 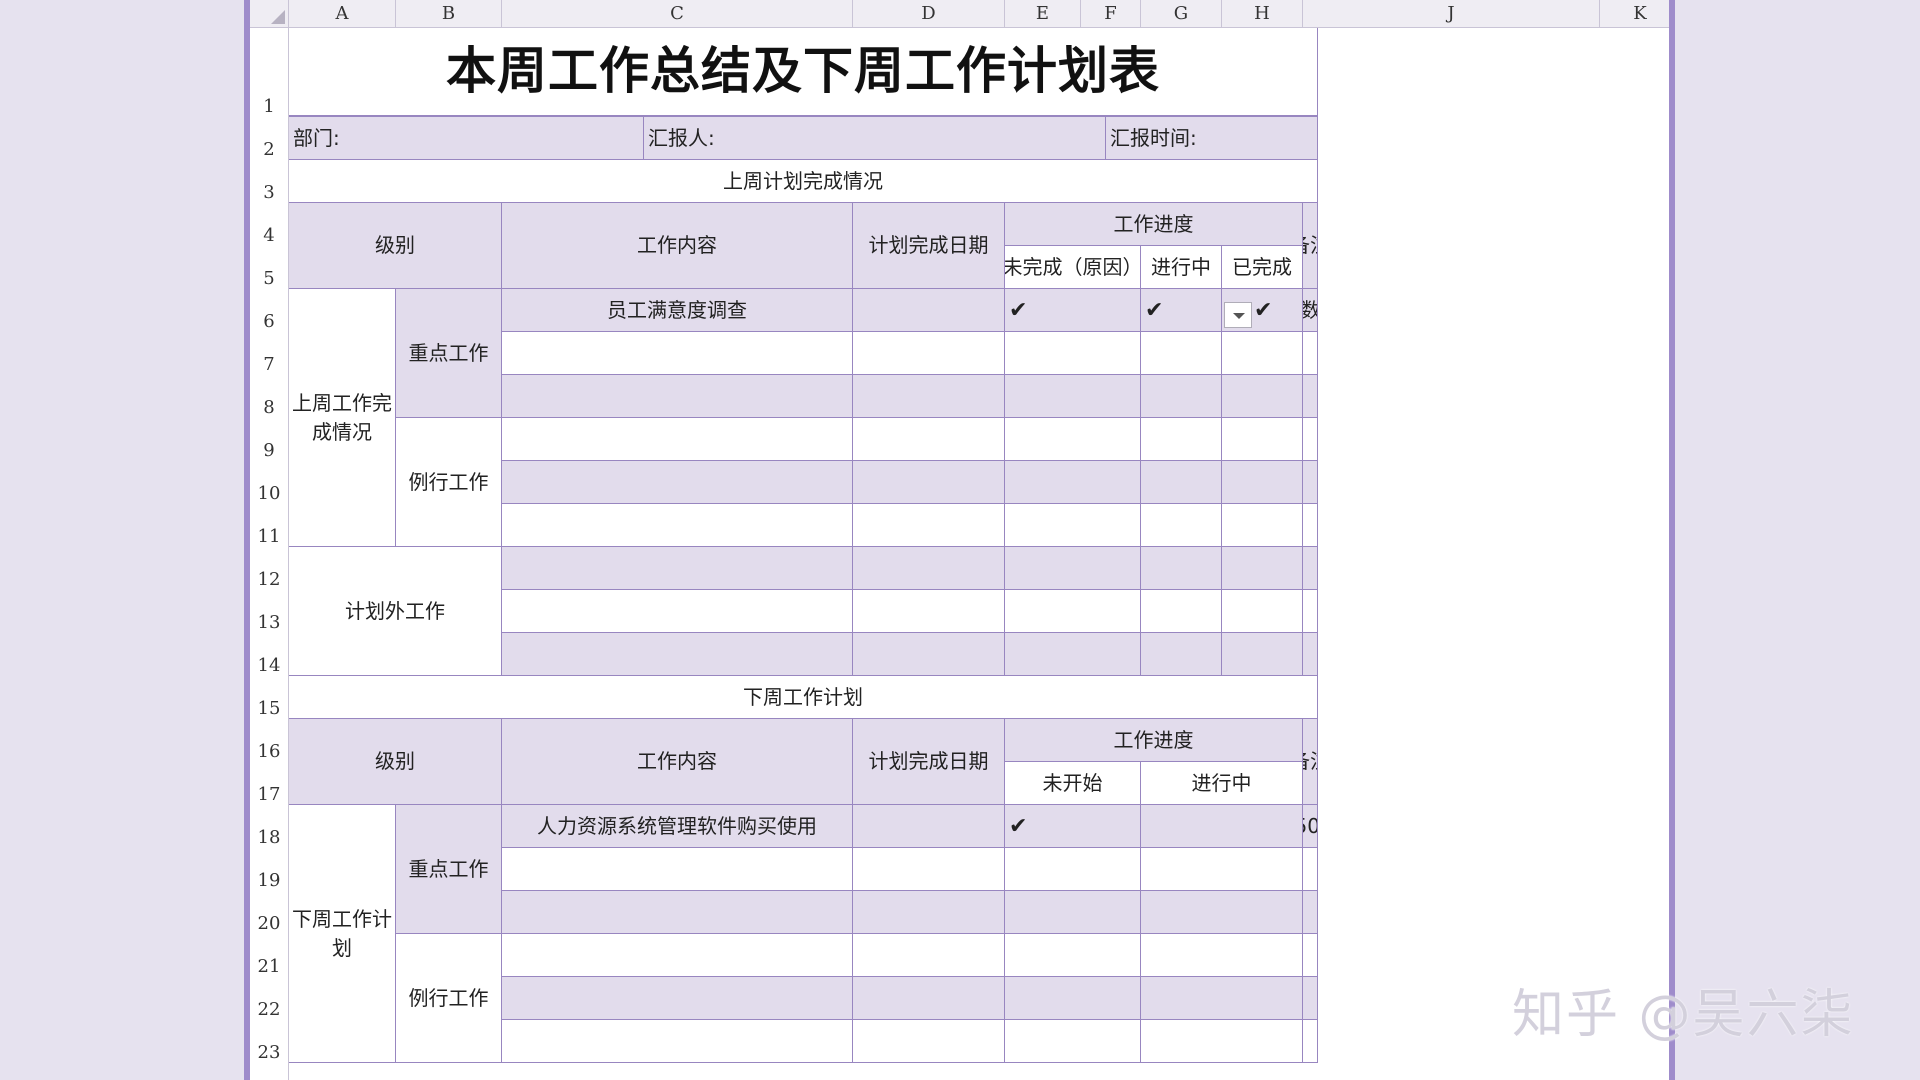 I want to click on cell-r8-c3, so click(x=1181, y=396).